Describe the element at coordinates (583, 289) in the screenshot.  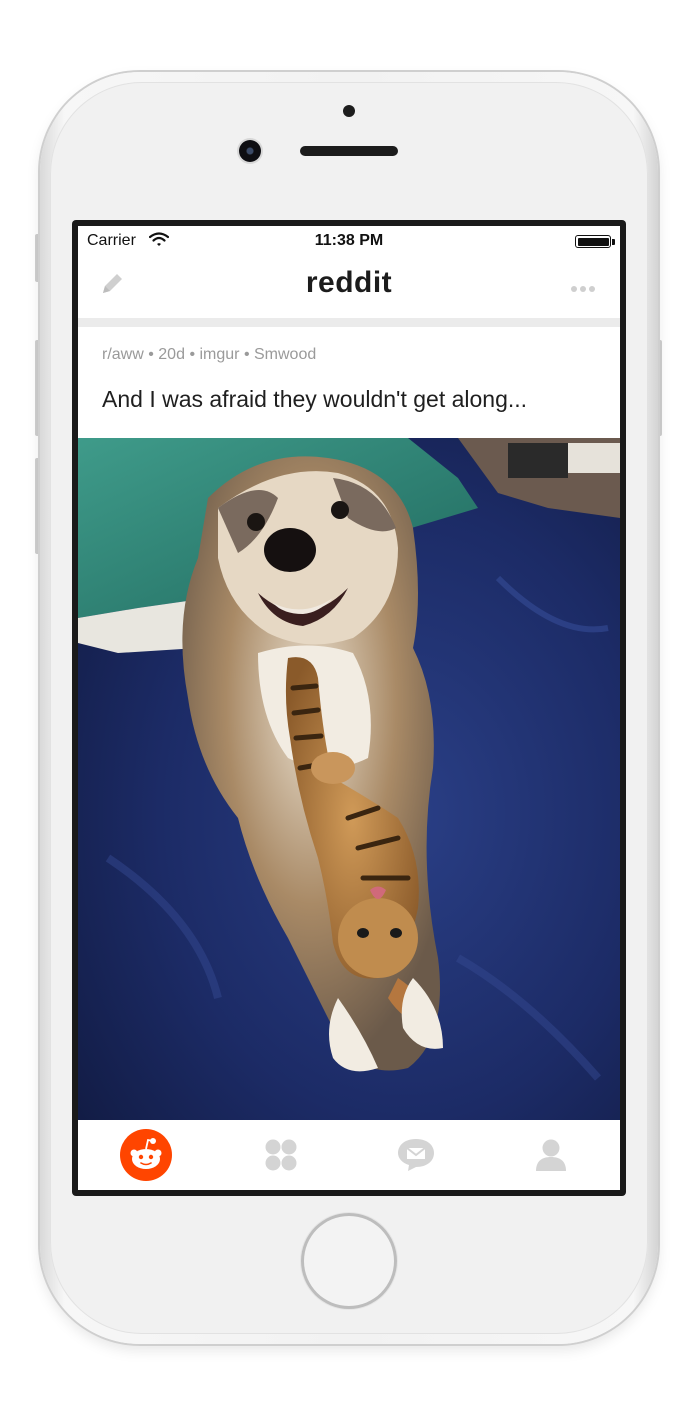
I see `more-icon` at that location.